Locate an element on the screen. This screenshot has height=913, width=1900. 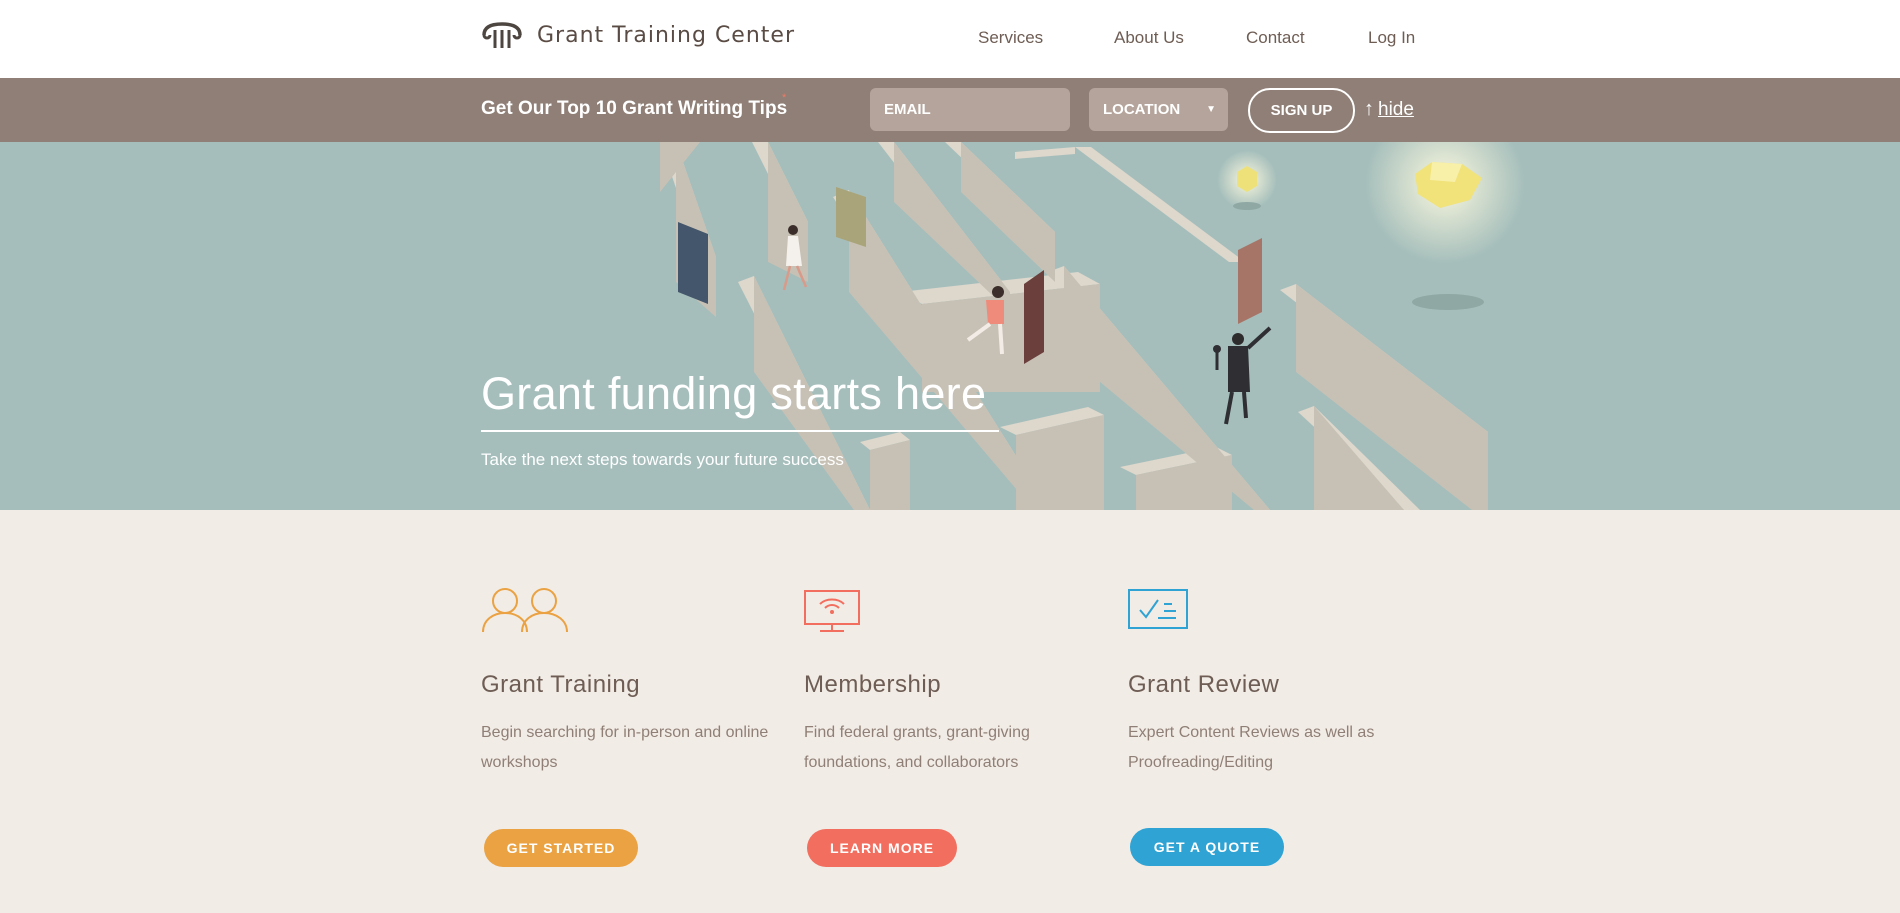
brand-logo: Grant Training Center is located at coordinates (638, 35).